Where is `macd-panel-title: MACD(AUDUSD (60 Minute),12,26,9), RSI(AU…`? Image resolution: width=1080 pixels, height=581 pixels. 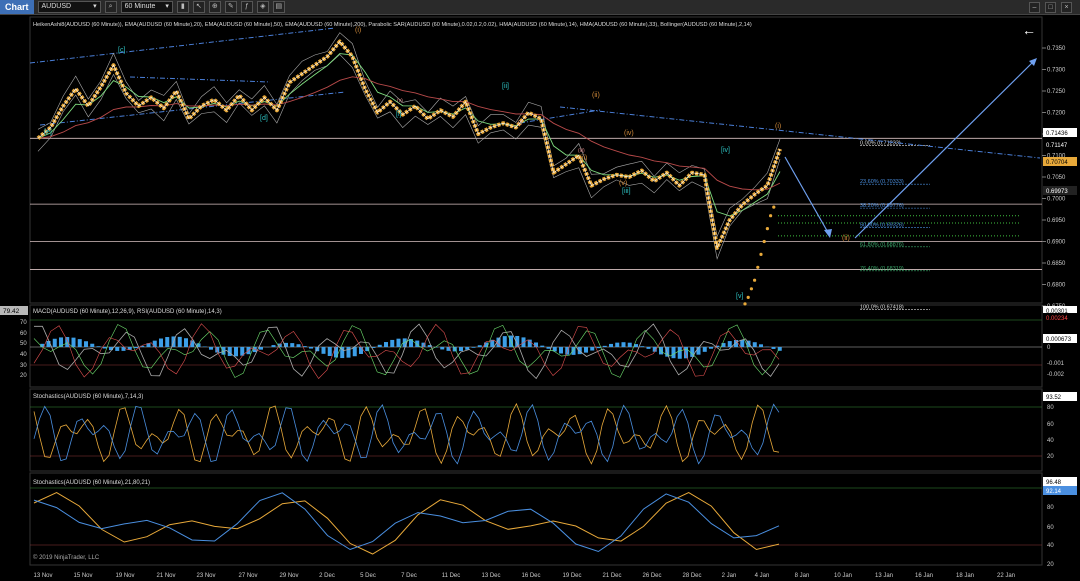 macd-panel-title: MACD(AUDUSD (60 Minute),12,26,9), RSI(AU… is located at coordinates (127, 312).